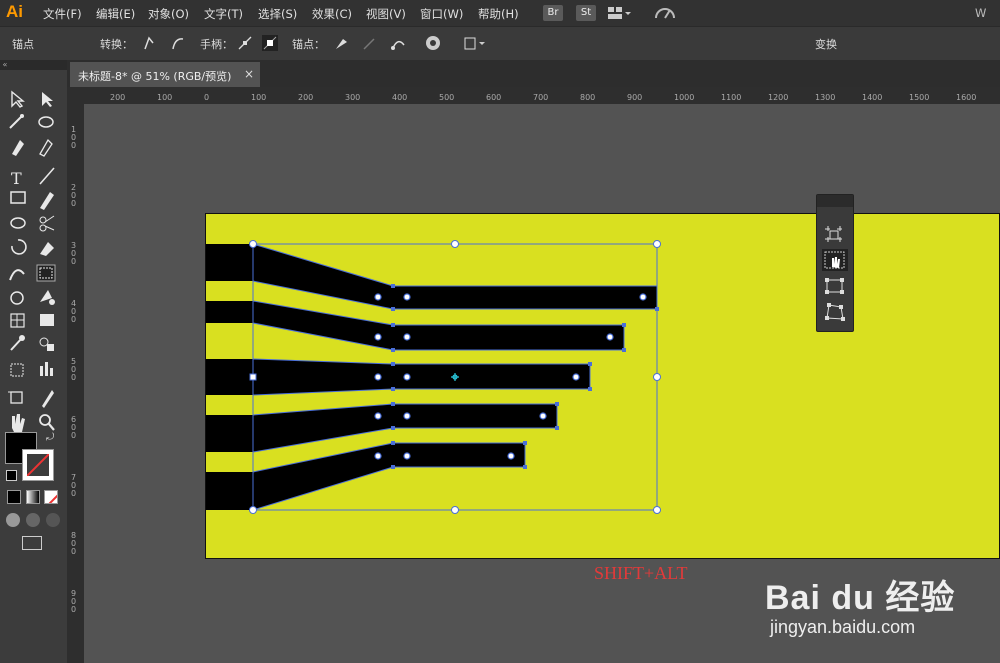 The image size is (1000, 663). What do you see at coordinates (641, 573) in the screenshot?
I see `shortcut-hint: SHIFT+ALT` at bounding box center [641, 573].